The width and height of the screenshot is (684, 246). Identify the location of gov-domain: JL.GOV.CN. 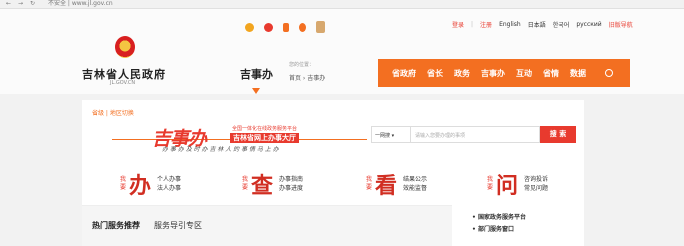
(123, 83).